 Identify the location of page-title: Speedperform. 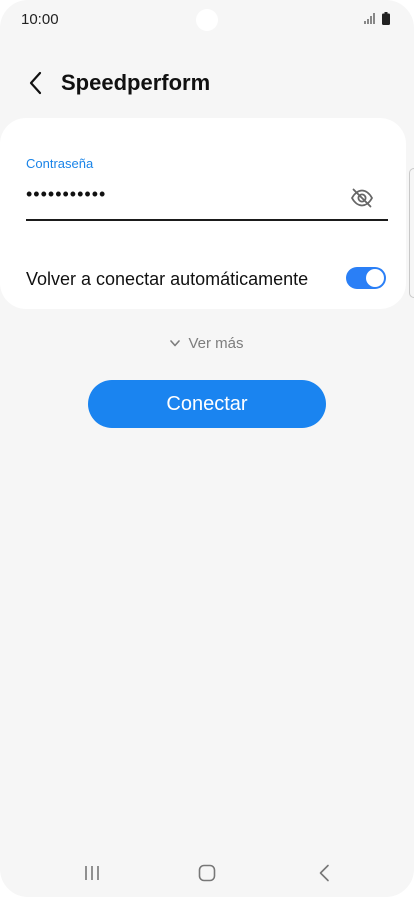
(136, 82).